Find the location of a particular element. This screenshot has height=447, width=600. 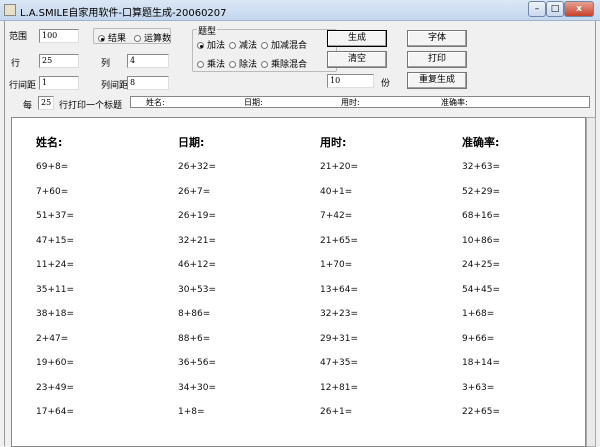

title-every-input: 25 is located at coordinates (46, 103).